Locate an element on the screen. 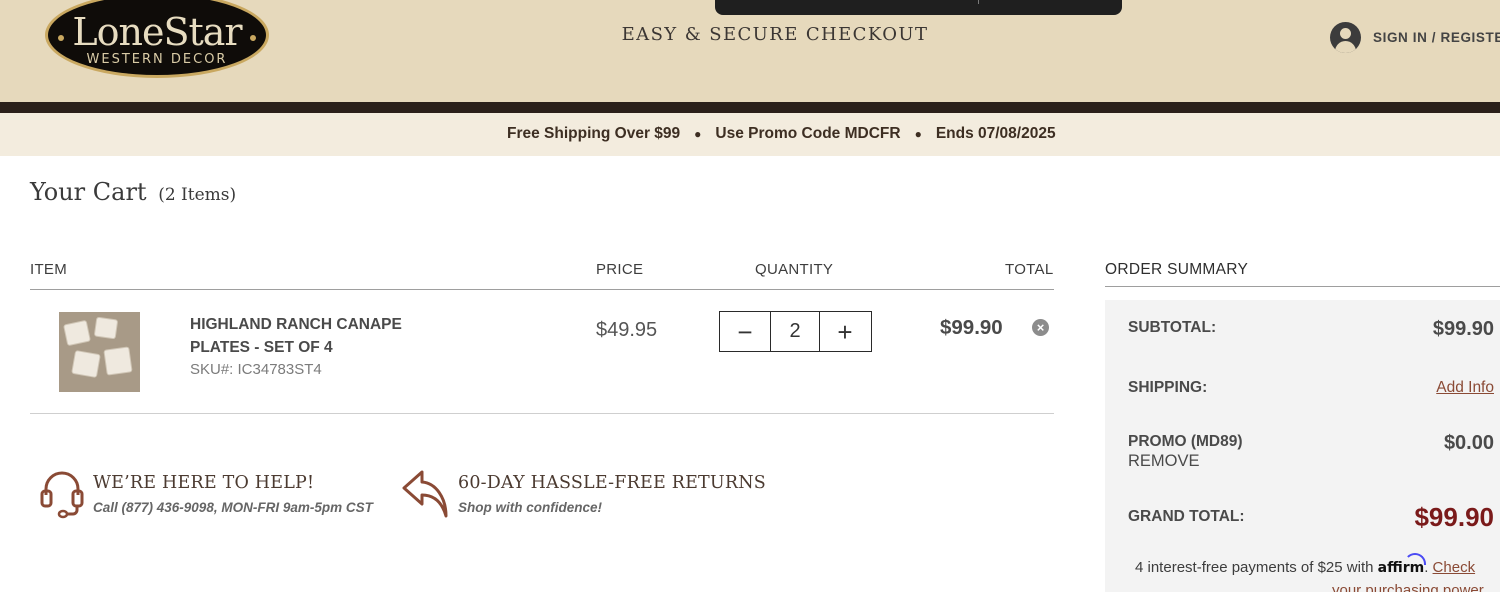 The image size is (1500, 592). logo-sub-text: WESTERN DECOR is located at coordinates (157, 59).